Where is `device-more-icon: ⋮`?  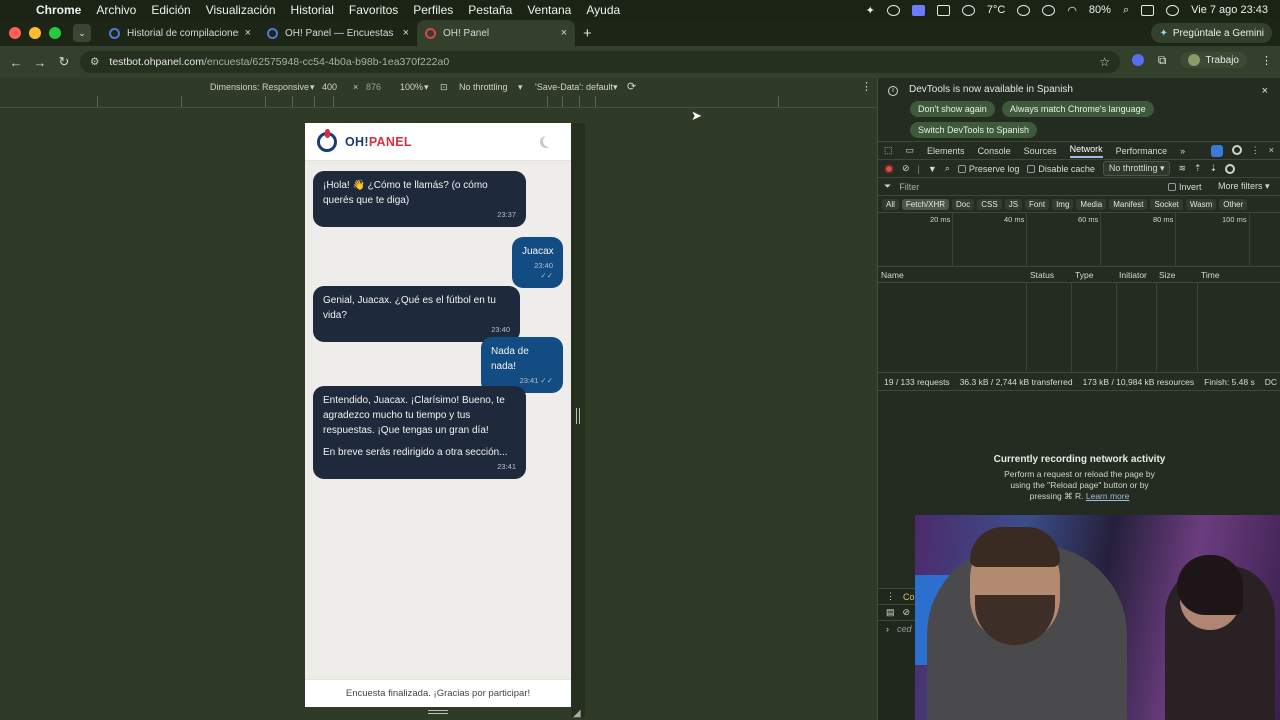 device-more-icon: ⋮ is located at coordinates (866, 86).